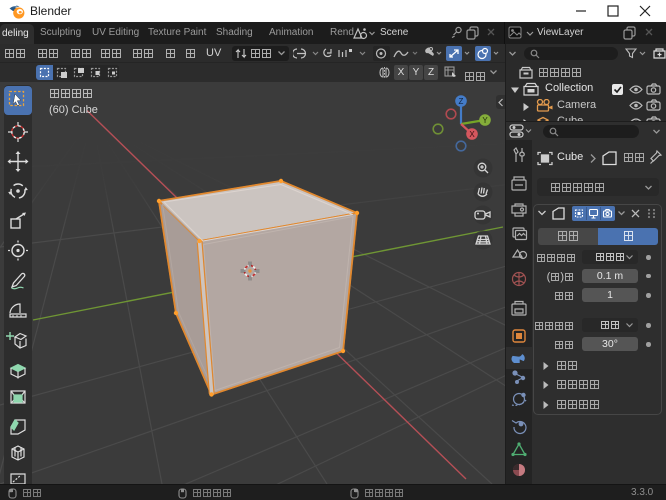  Describe the element at coordinates (485, 120) in the screenshot. I see `svg-text: Y` at that location.